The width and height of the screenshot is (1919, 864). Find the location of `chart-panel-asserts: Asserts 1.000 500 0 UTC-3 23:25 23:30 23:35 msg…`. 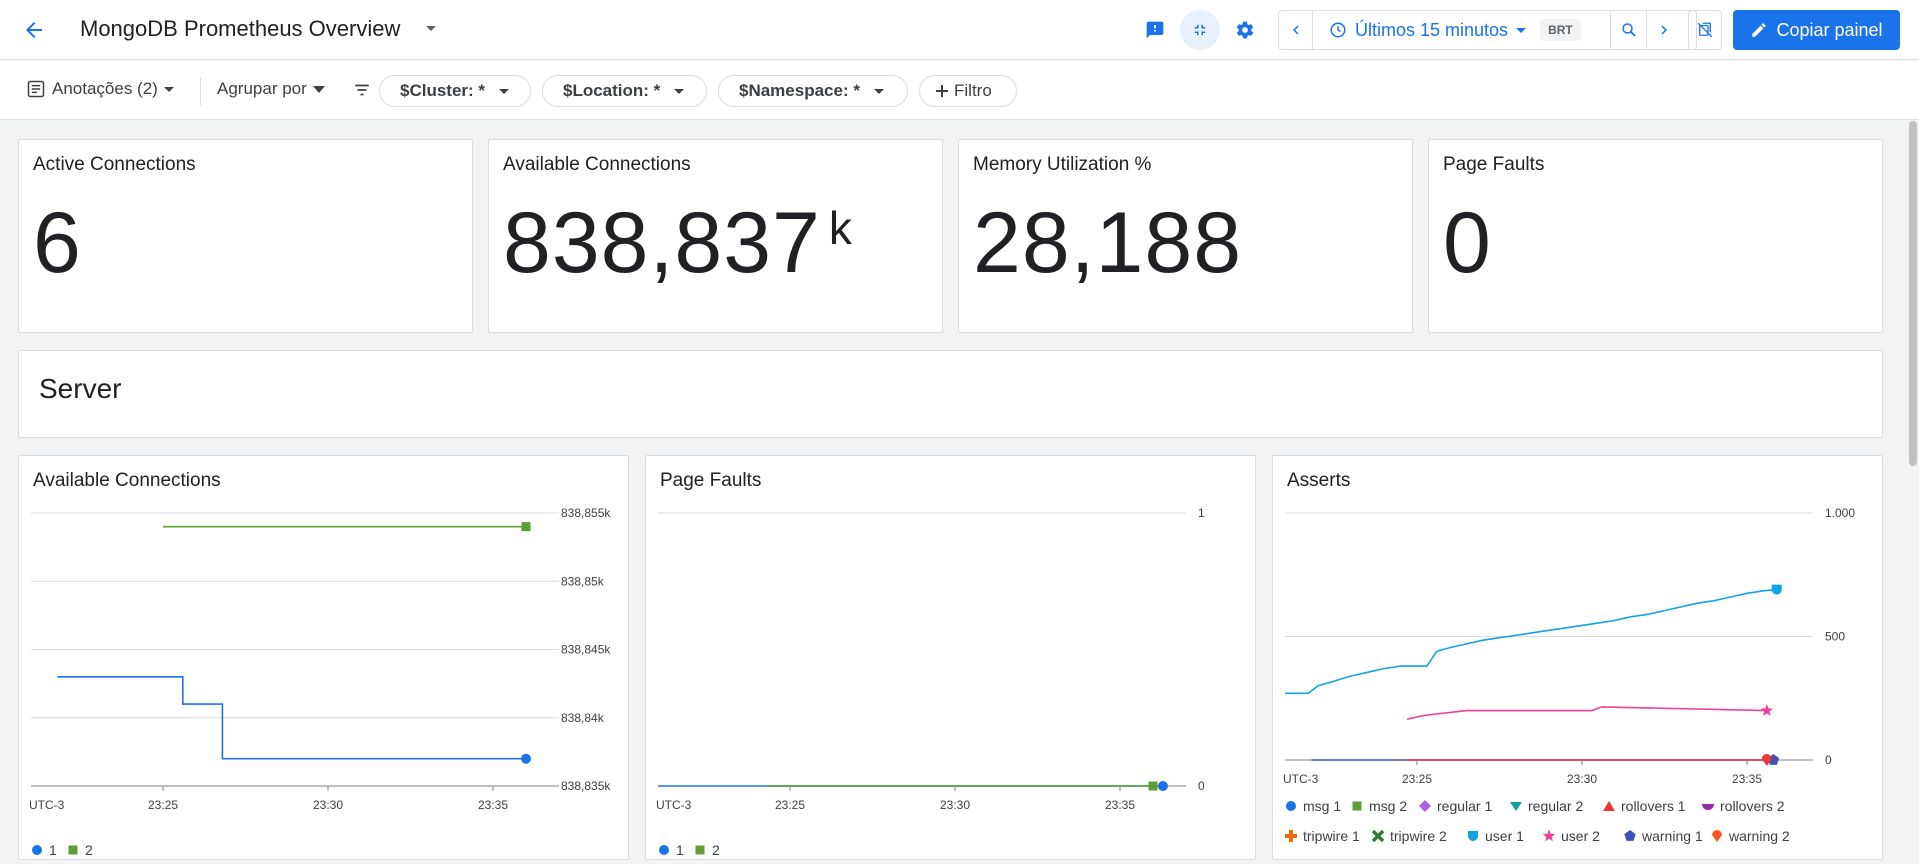

chart-panel-asserts: Asserts 1.000 500 0 UTC-3 23:25 23:30 23:35 msg… is located at coordinates (1577, 657).